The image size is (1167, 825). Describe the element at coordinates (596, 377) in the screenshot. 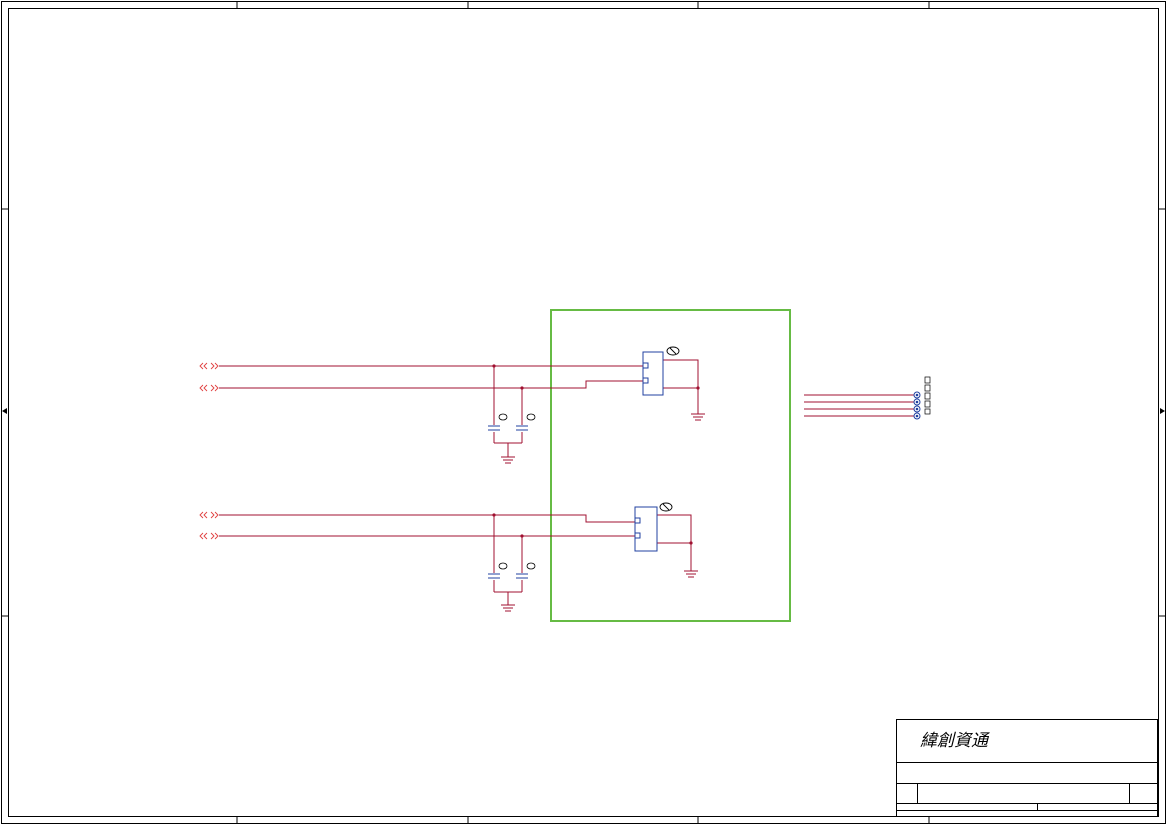

I see `junction-dot-icon` at that location.